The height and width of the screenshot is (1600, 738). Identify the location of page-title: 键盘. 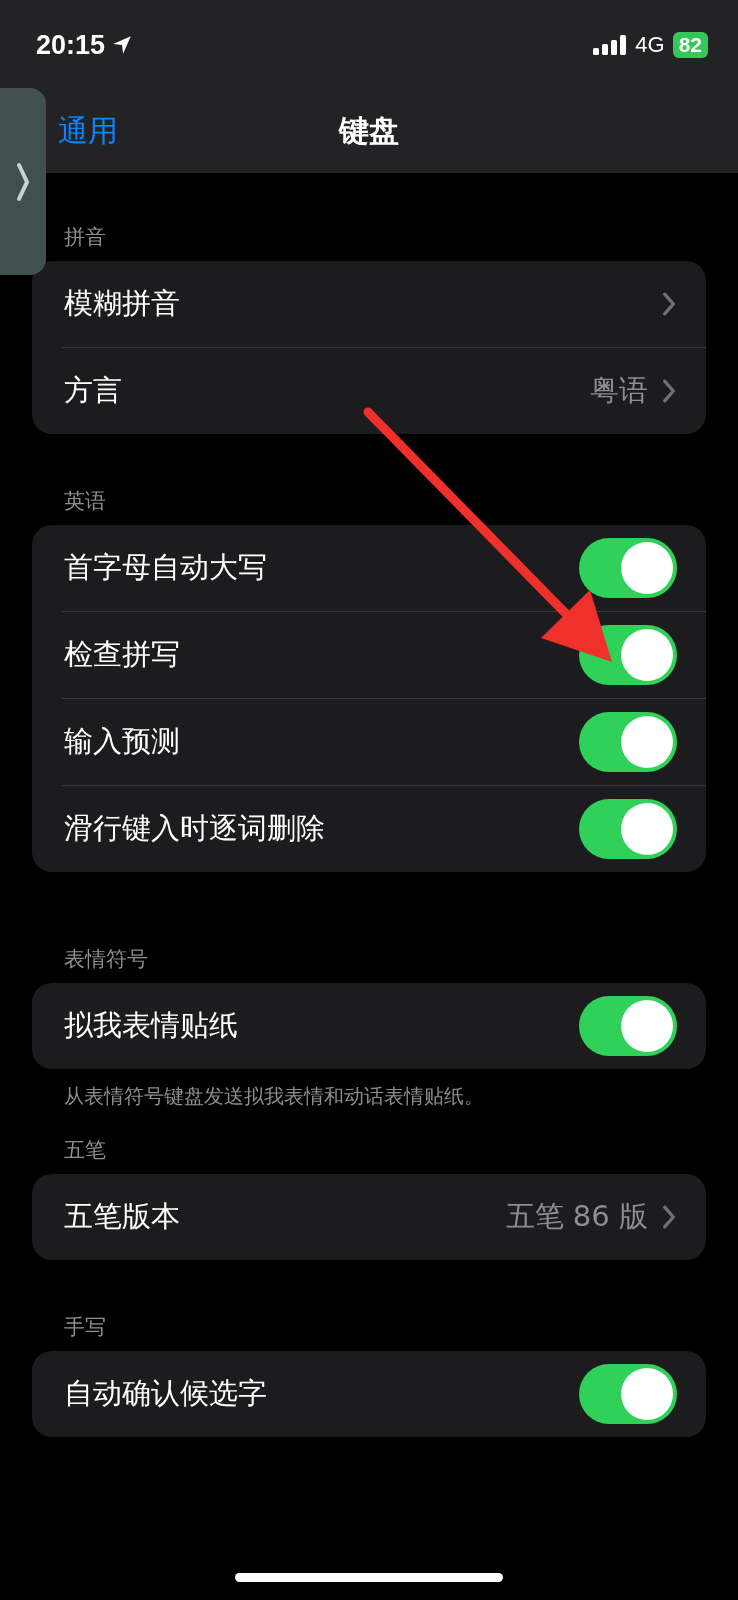
(369, 131).